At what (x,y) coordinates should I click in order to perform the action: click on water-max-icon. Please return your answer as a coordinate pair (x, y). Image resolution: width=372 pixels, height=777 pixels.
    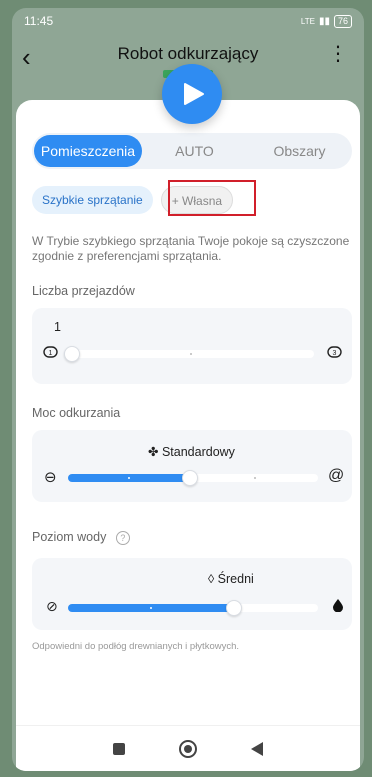
    Looking at the image, I should click on (338, 606).